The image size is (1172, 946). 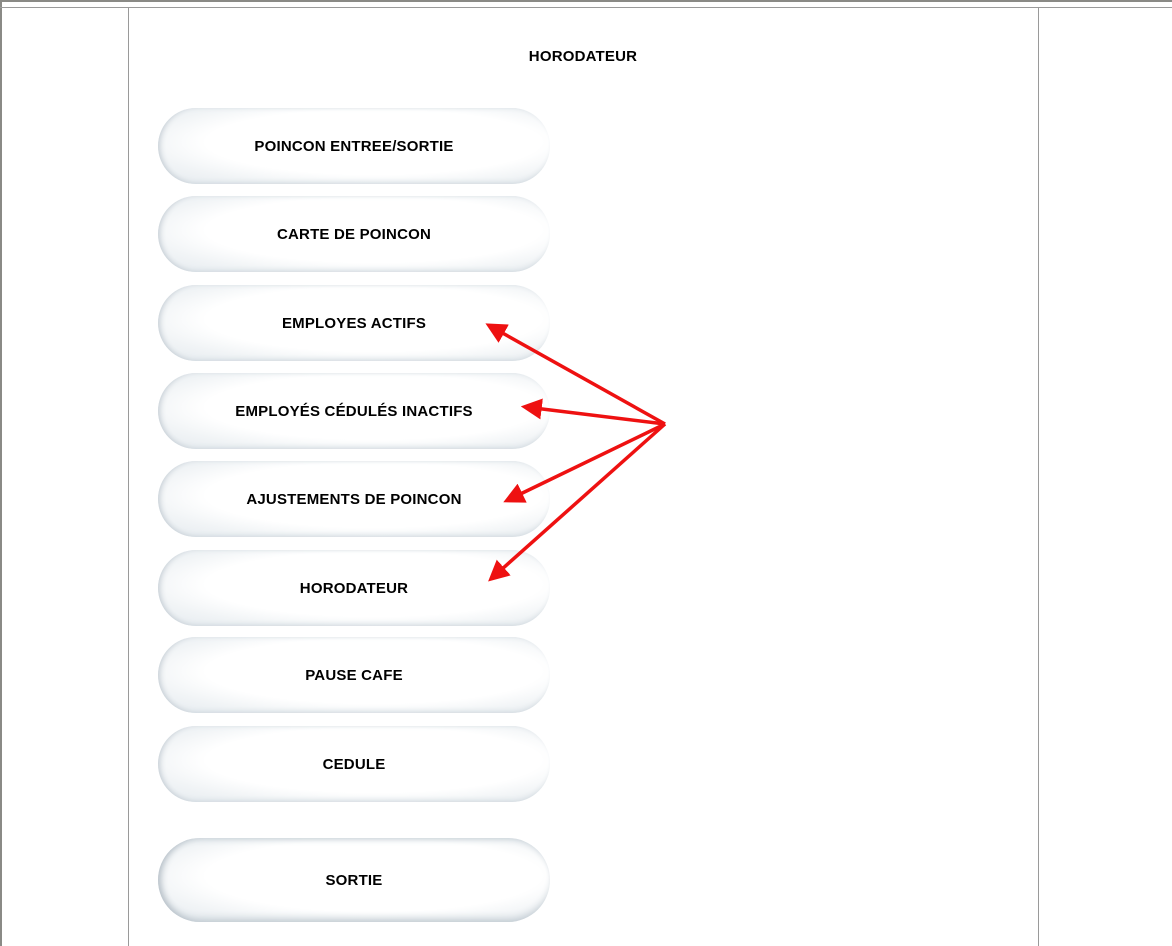 I want to click on right-column-divider, so click(x=1038, y=477).